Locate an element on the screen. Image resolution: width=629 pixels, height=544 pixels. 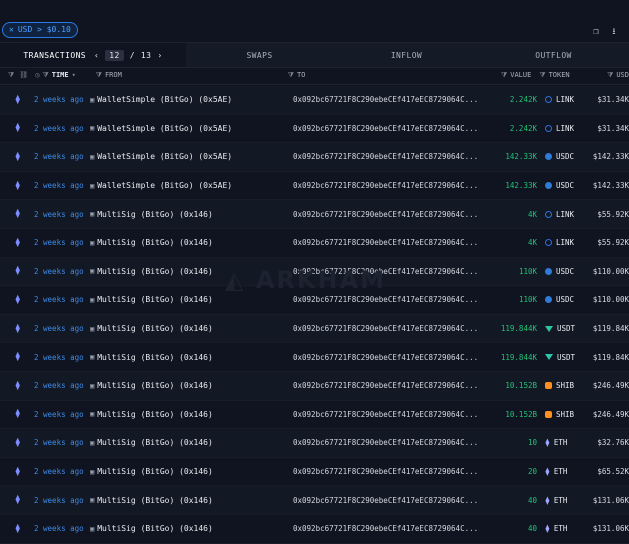
token-cell: SHIB is located at coordinates (562, 414).